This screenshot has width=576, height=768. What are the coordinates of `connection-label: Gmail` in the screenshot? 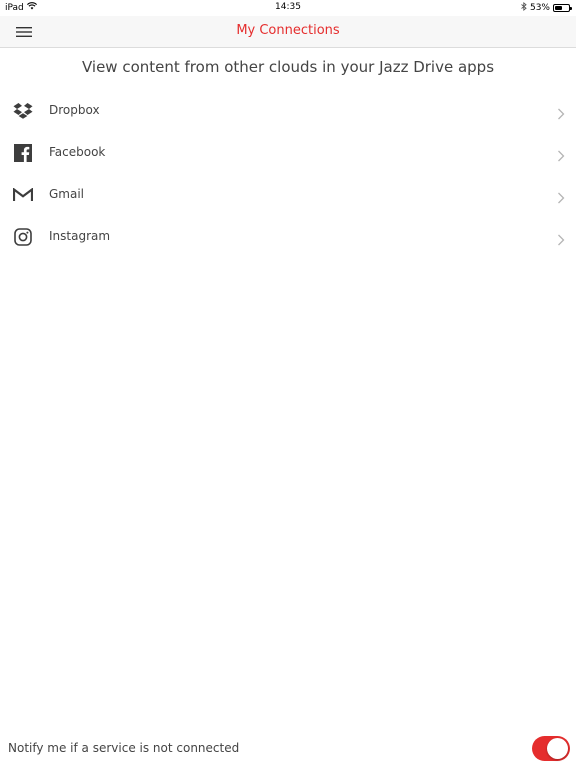 It's located at (67, 194).